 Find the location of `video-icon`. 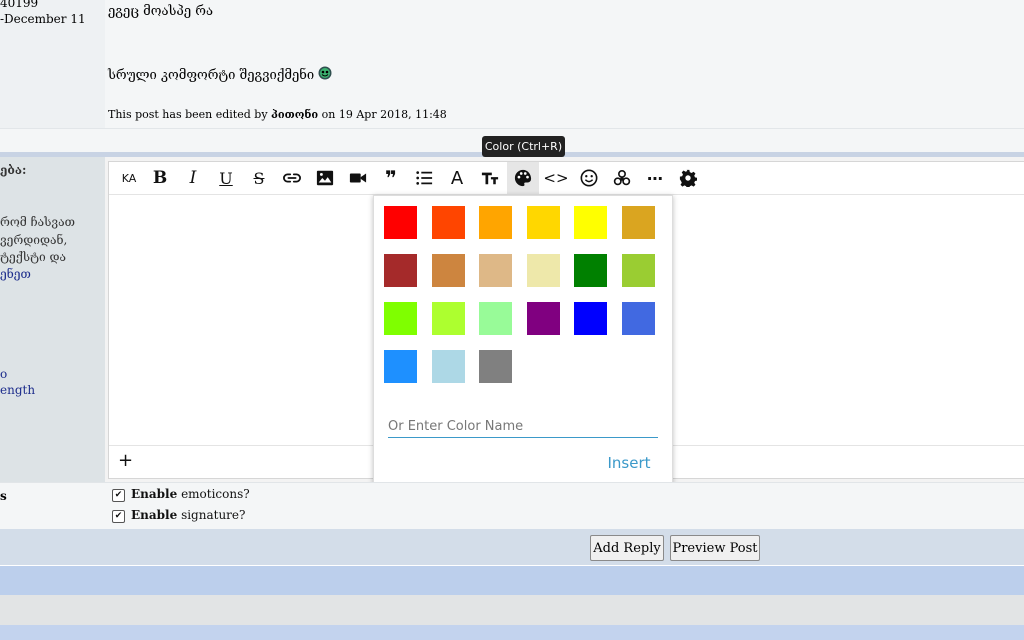

video-icon is located at coordinates (358, 178).